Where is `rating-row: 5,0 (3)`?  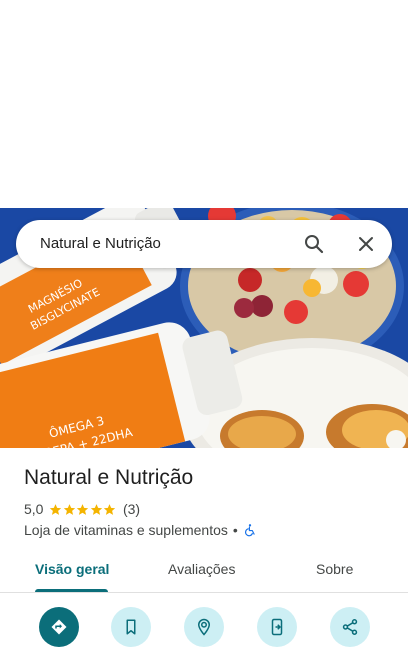 rating-row: 5,0 (3) is located at coordinates (82, 509).